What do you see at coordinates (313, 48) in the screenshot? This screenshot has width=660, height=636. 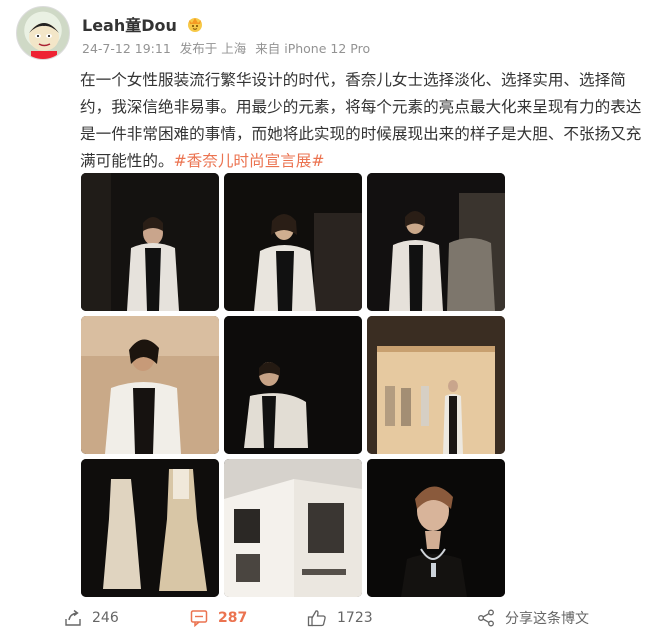 I see `post-source: 来自 iPhone 12 Pro` at bounding box center [313, 48].